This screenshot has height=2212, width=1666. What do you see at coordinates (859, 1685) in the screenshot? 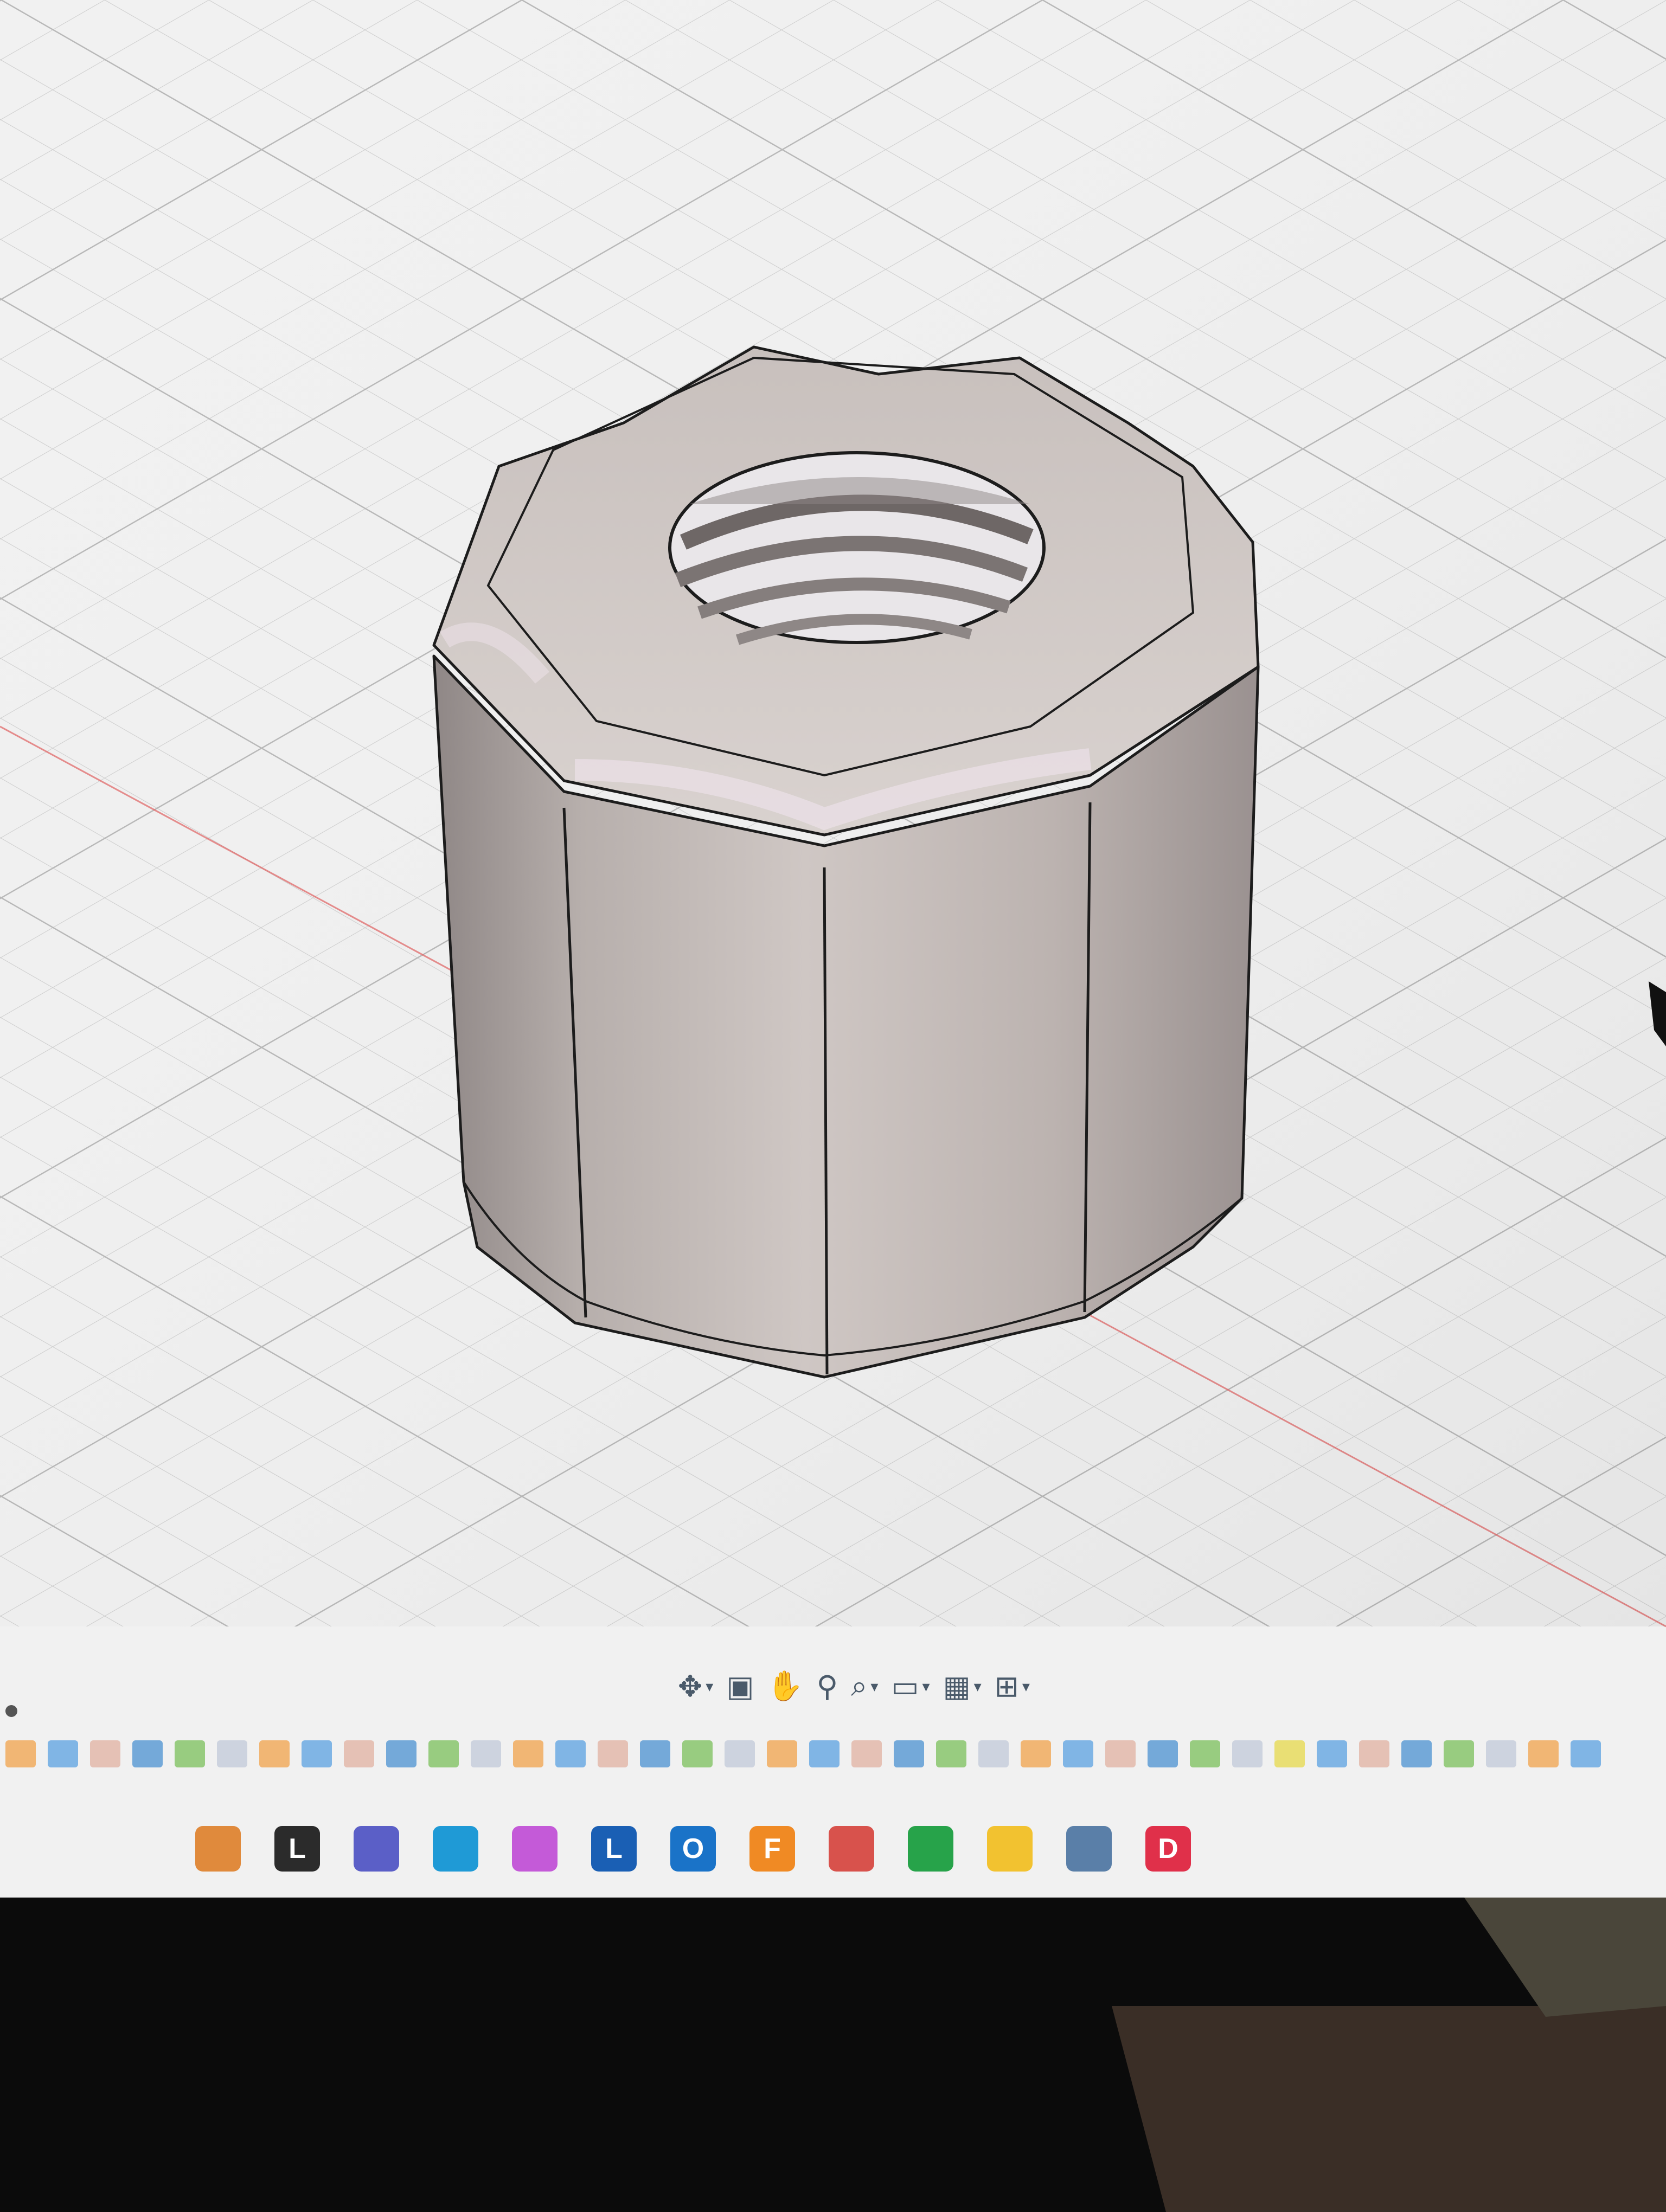
I see `fit-icon: ⌕` at bounding box center [859, 1685].